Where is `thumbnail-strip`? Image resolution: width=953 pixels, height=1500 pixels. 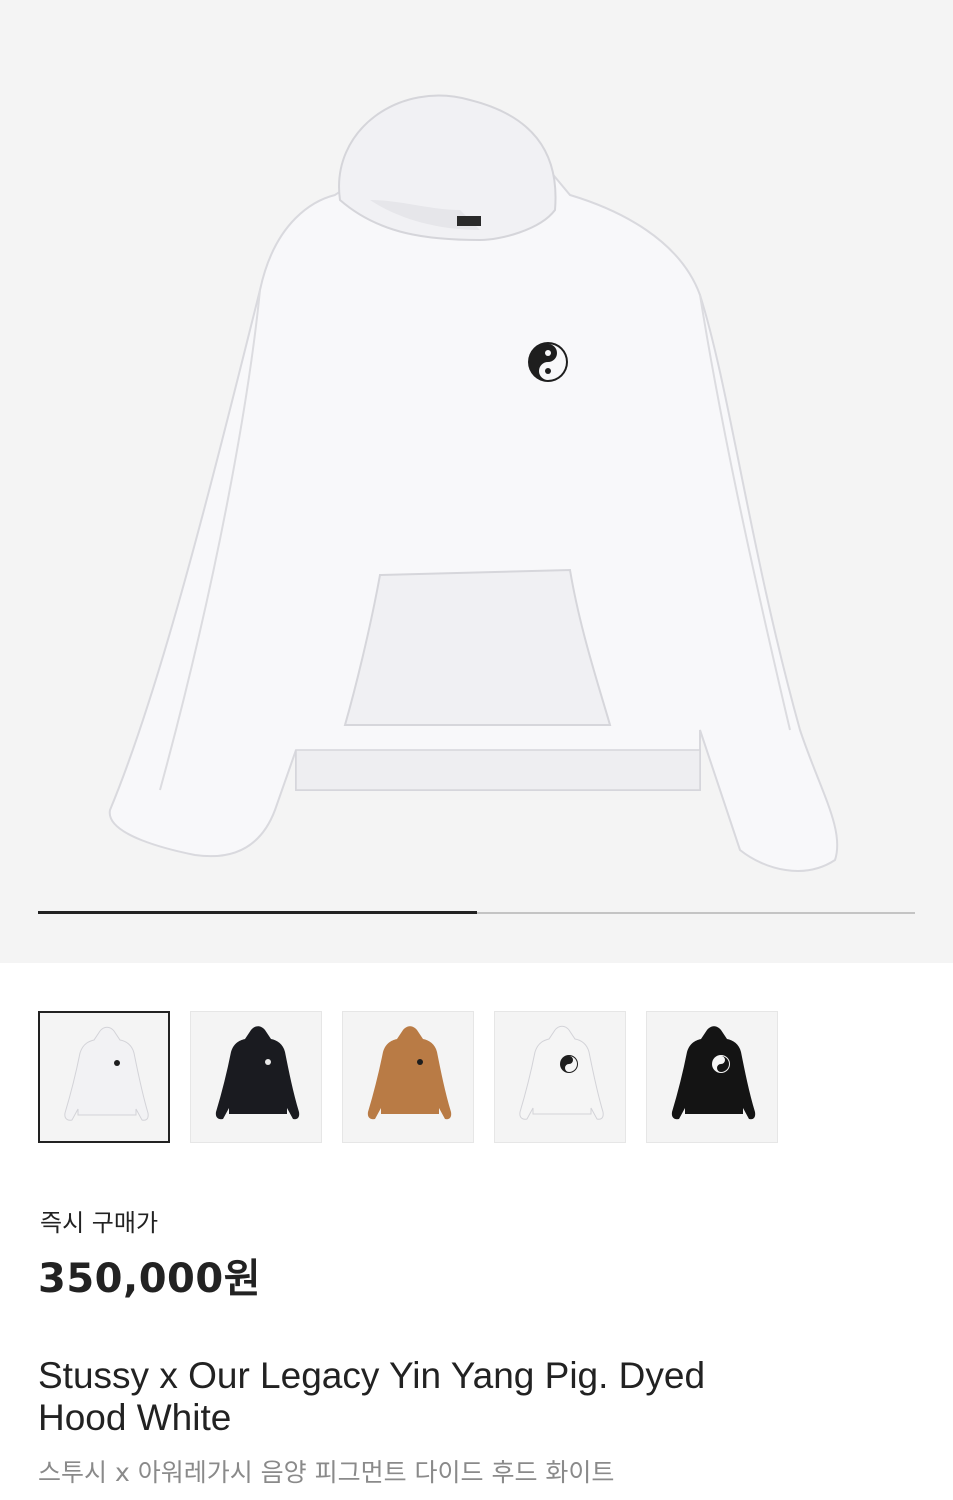
thumbnail-strip is located at coordinates (408, 1077).